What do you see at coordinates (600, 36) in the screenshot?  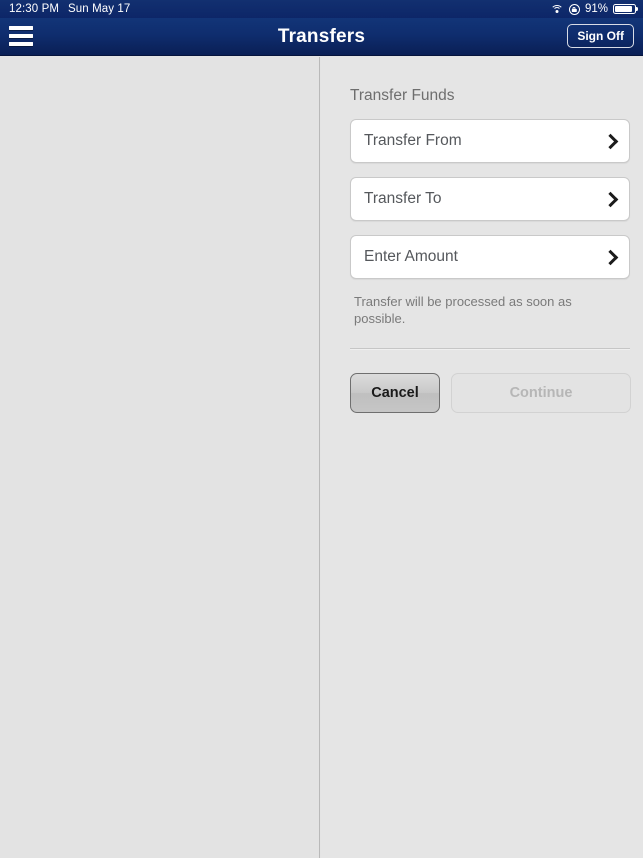 I see `sign-off-button: Sign Off` at bounding box center [600, 36].